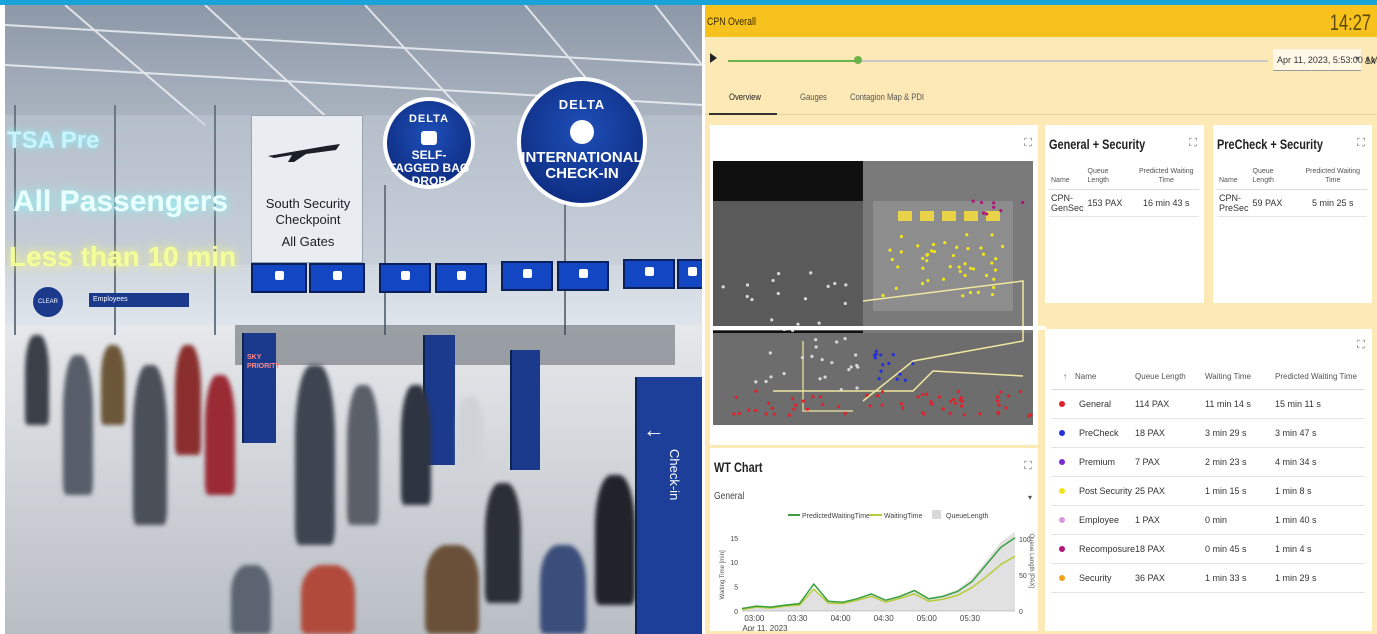 The width and height of the screenshot is (1377, 634). Describe the element at coordinates (857, 60) in the screenshot. I see `timeline-handle` at that location.